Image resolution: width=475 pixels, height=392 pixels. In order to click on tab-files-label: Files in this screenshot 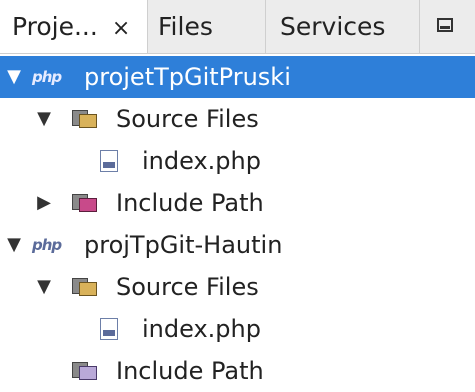, I will do `click(185, 26)`.